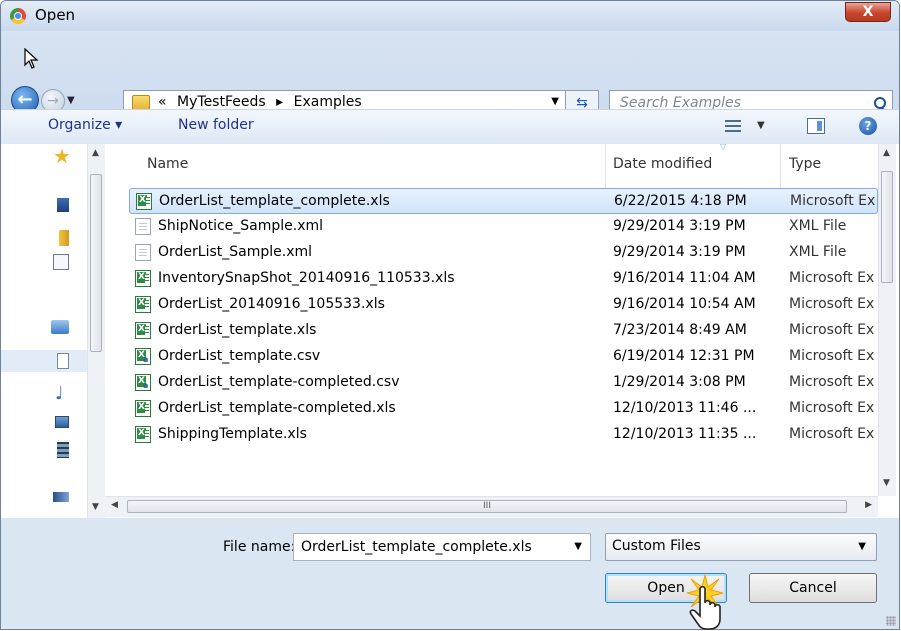 The width and height of the screenshot is (901, 631). I want to click on preview-pane-icon, so click(816, 126).